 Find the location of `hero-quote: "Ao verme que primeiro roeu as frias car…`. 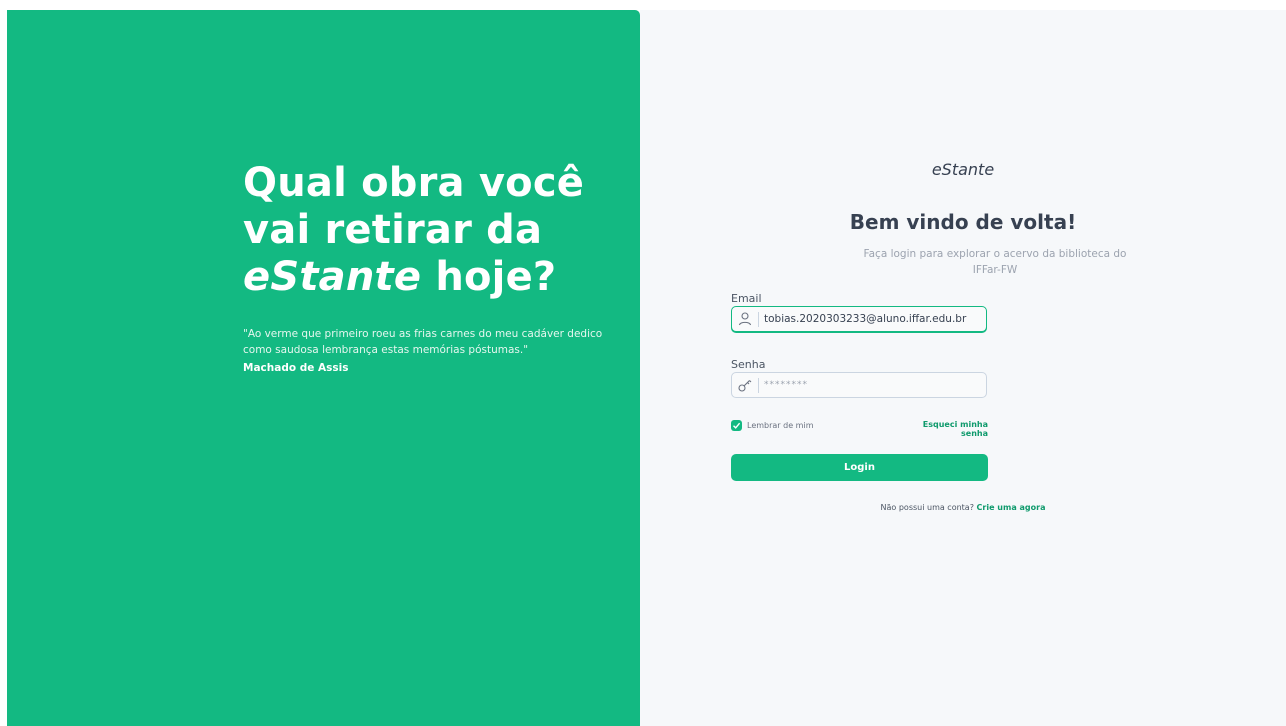

hero-quote: "Ao verme que primeiro roeu as frias car… is located at coordinates (423, 342).